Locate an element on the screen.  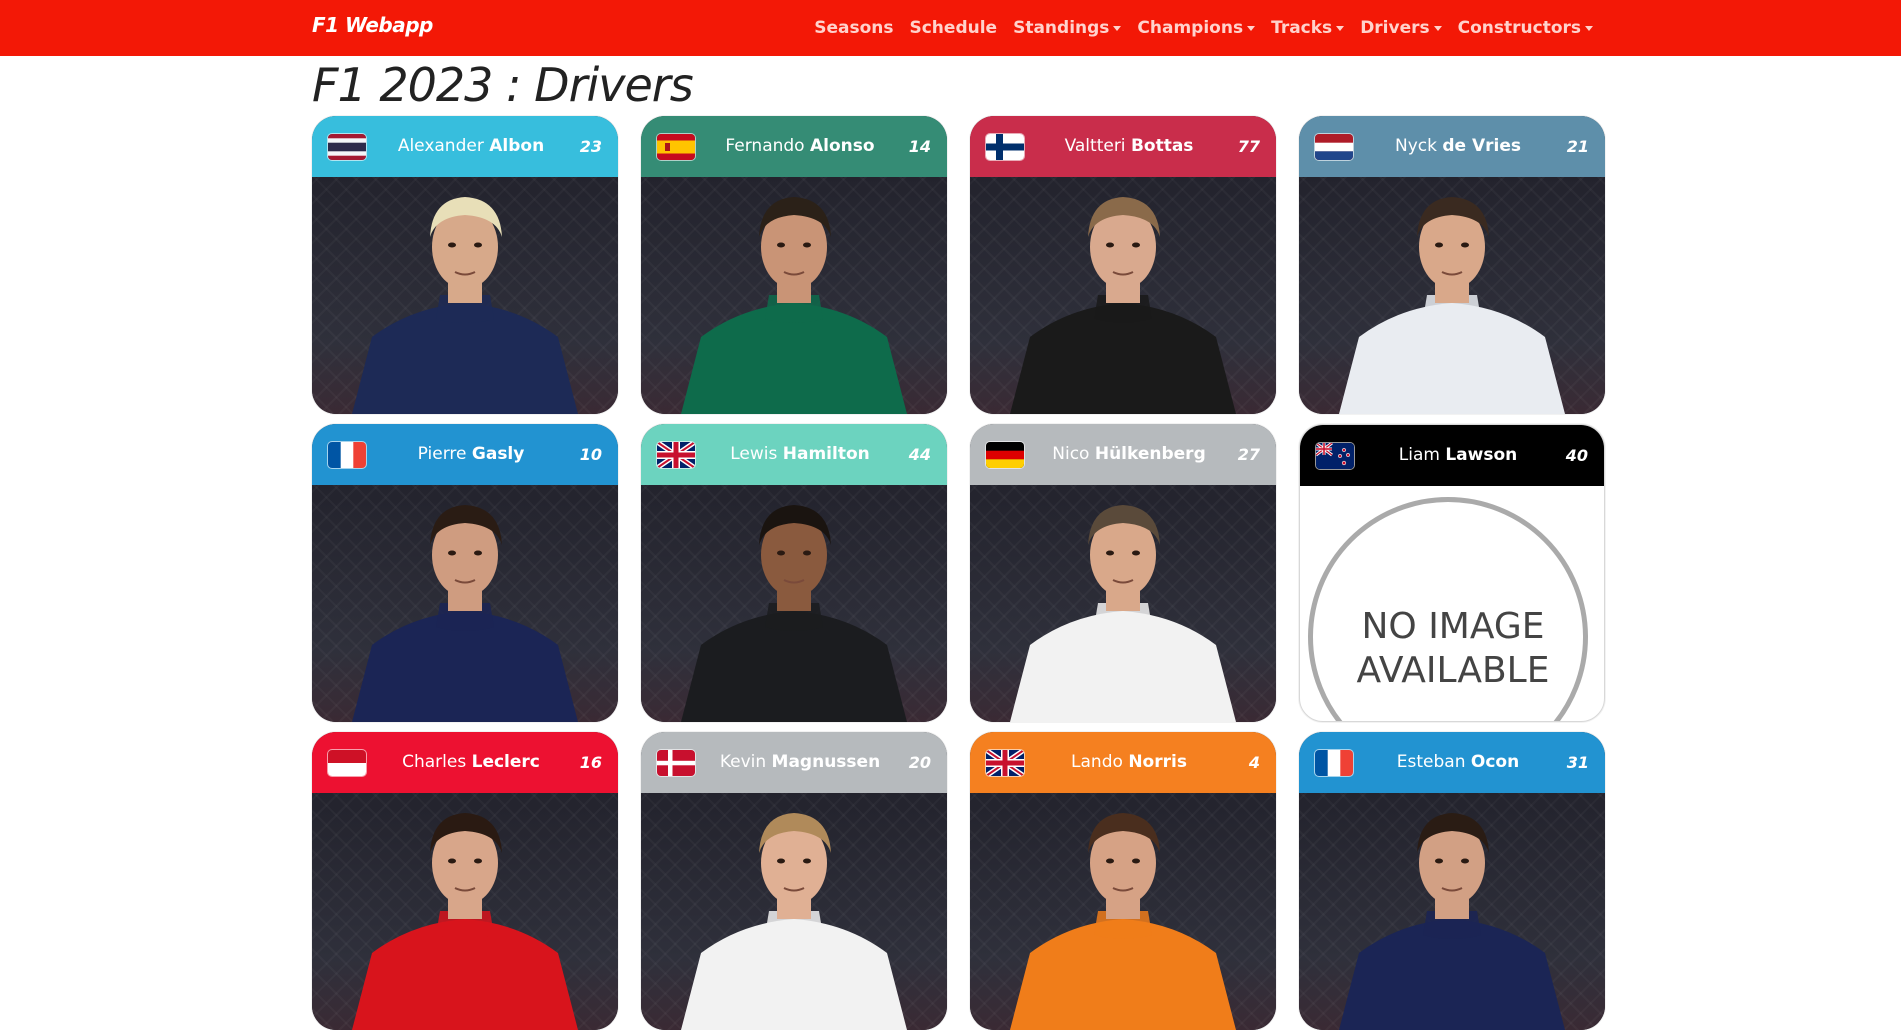
brand-logo: F1 Webapp is located at coordinates (372, 25).